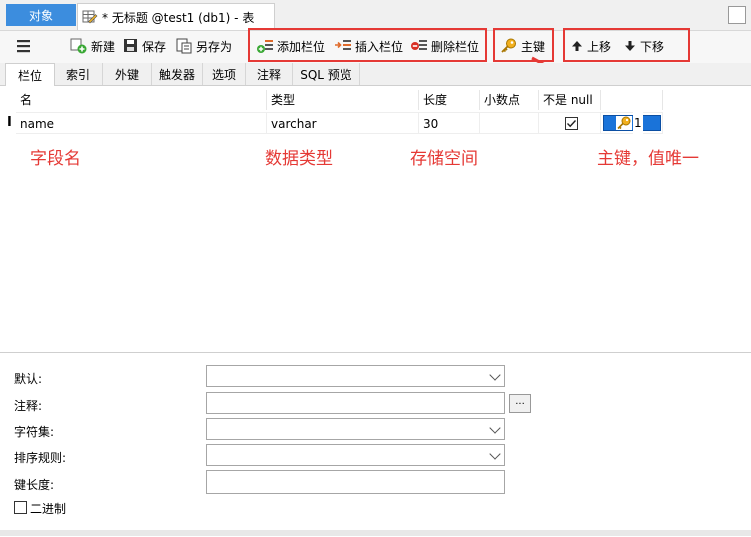 The height and width of the screenshot is (537, 751). What do you see at coordinates (90, 17) in the screenshot?
I see `table-edit-icon` at bounding box center [90, 17].